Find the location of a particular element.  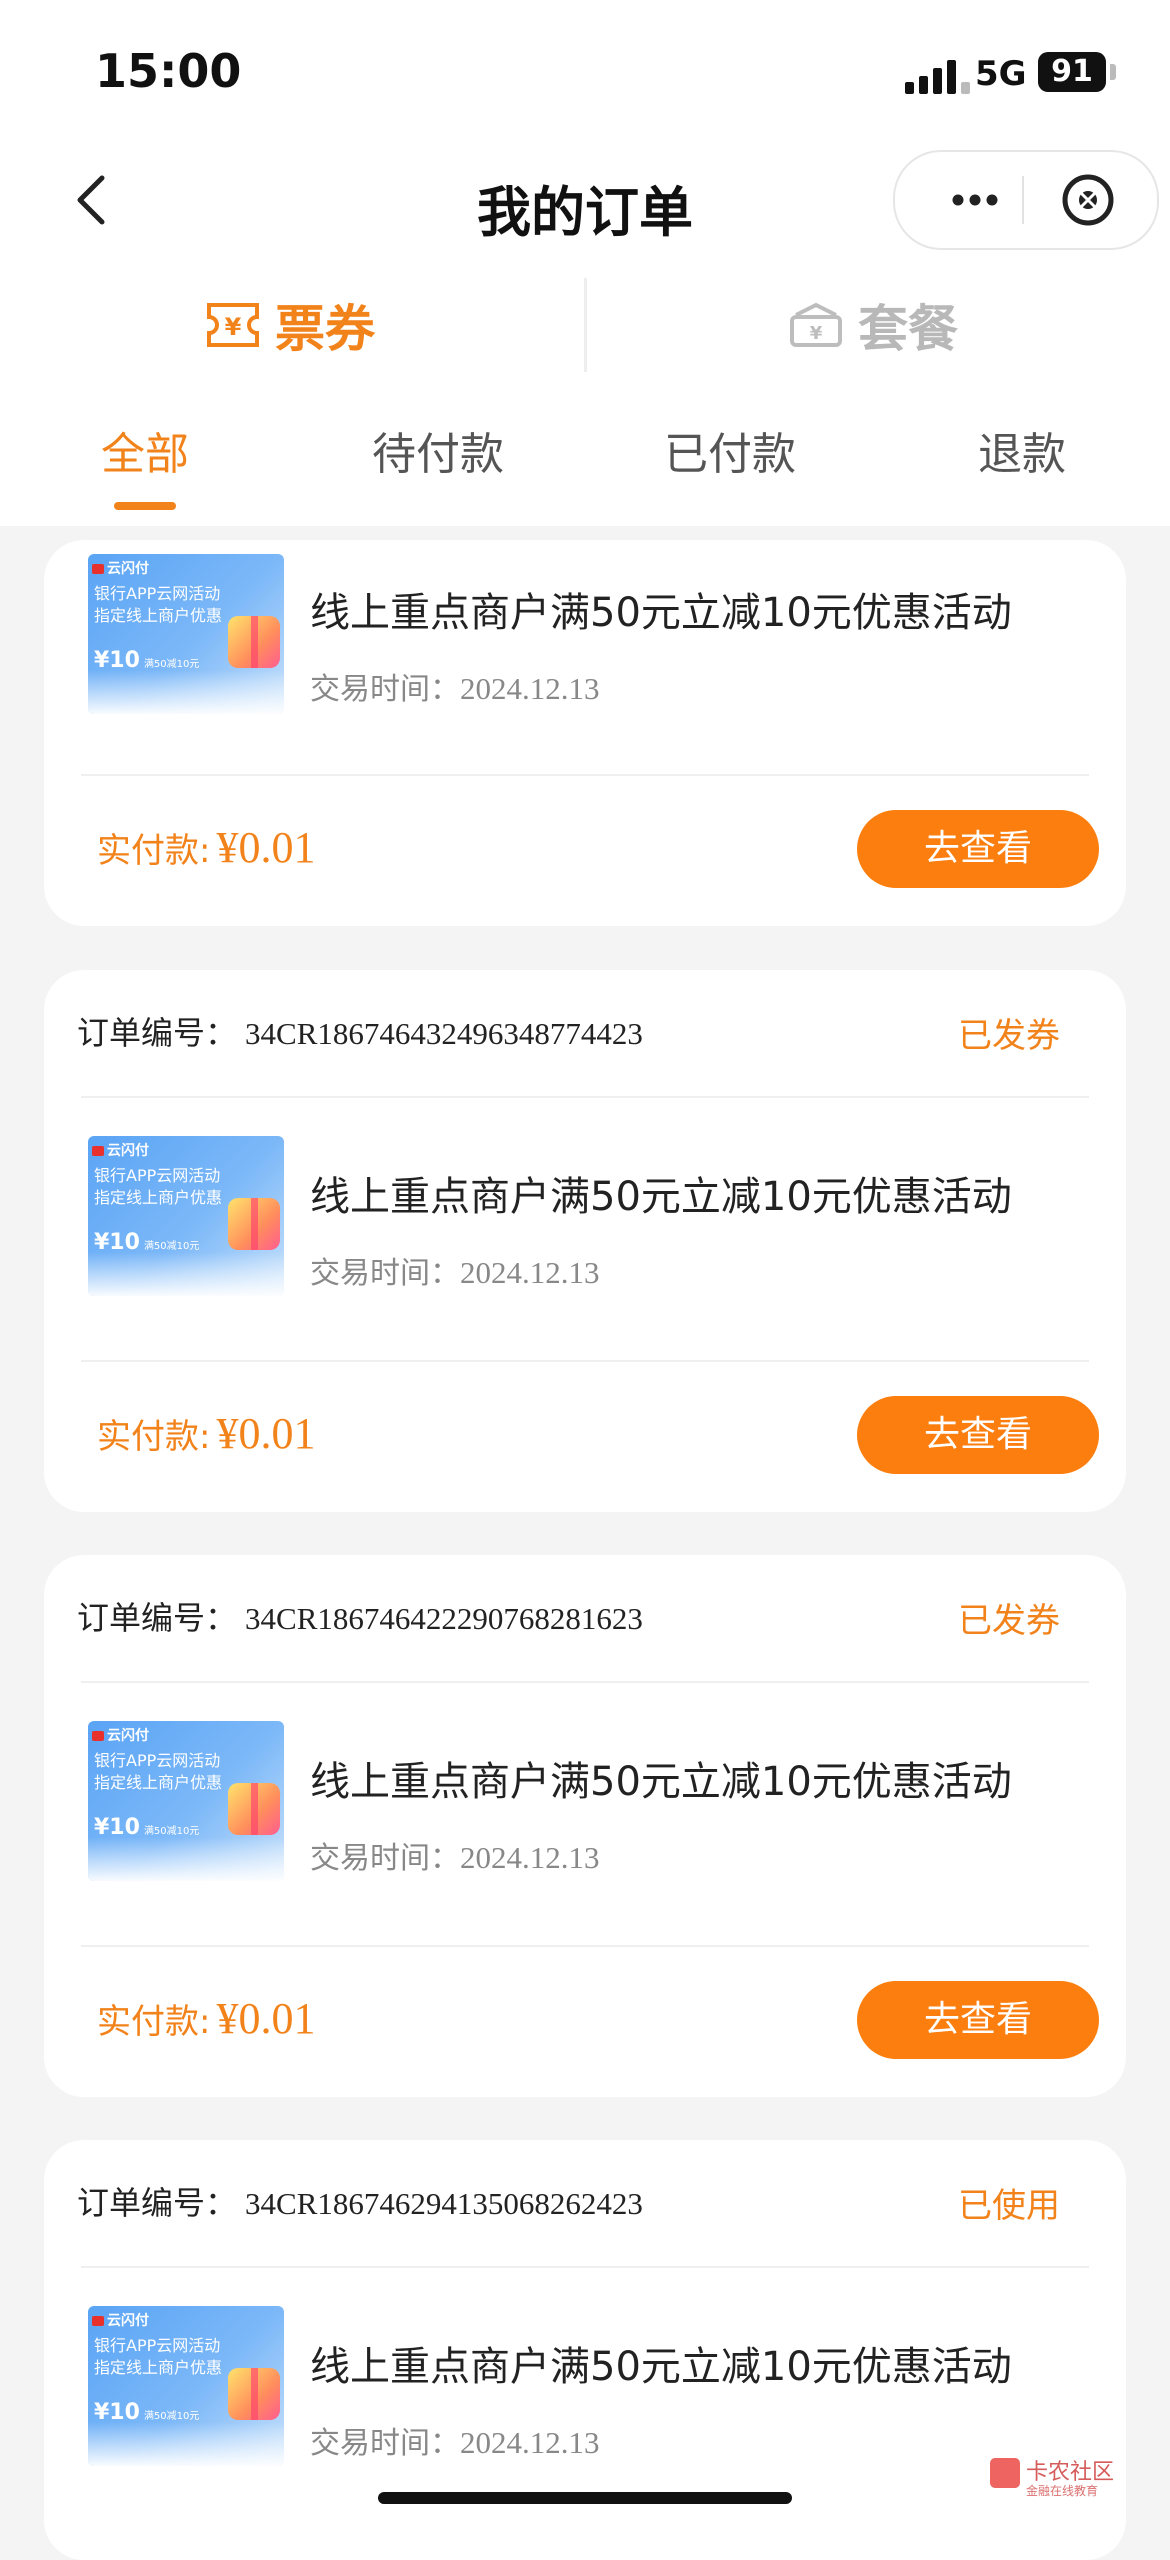

watermark-mark is located at coordinates (1005, 2473).